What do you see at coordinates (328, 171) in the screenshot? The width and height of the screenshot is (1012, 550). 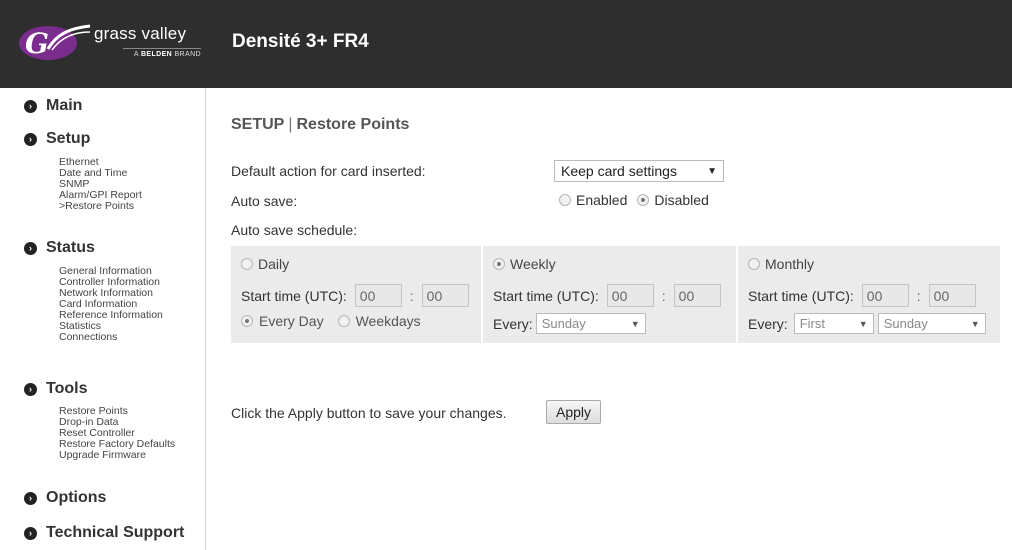 I see `default-action-label: Default action for card inserted:` at bounding box center [328, 171].